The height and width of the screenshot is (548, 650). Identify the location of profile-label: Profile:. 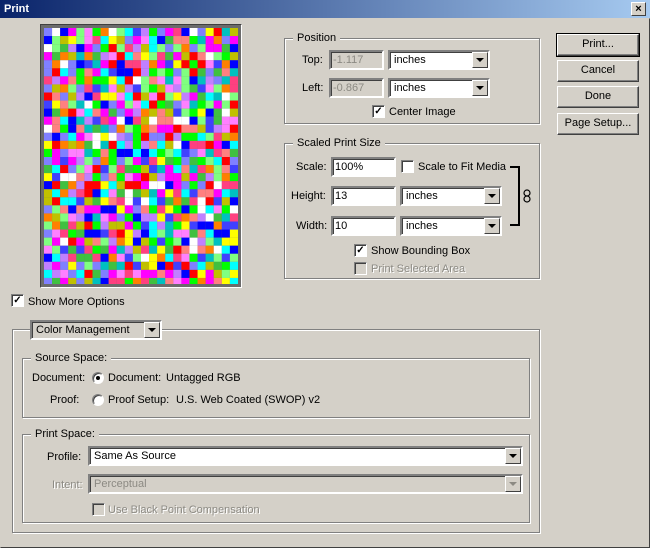
(64, 457).